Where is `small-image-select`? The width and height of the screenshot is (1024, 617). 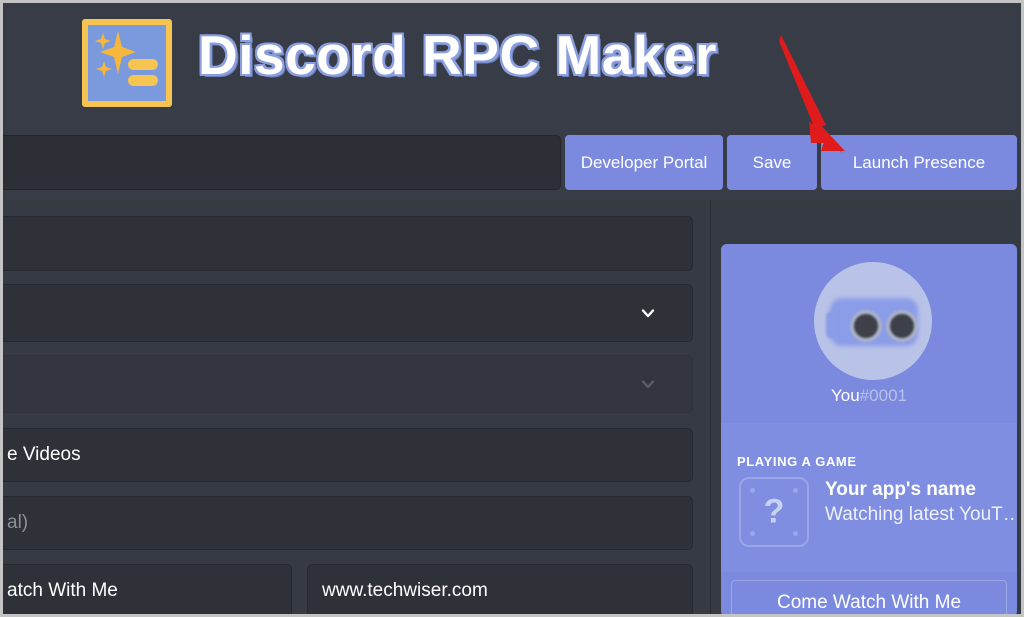 small-image-select is located at coordinates (348, 384).